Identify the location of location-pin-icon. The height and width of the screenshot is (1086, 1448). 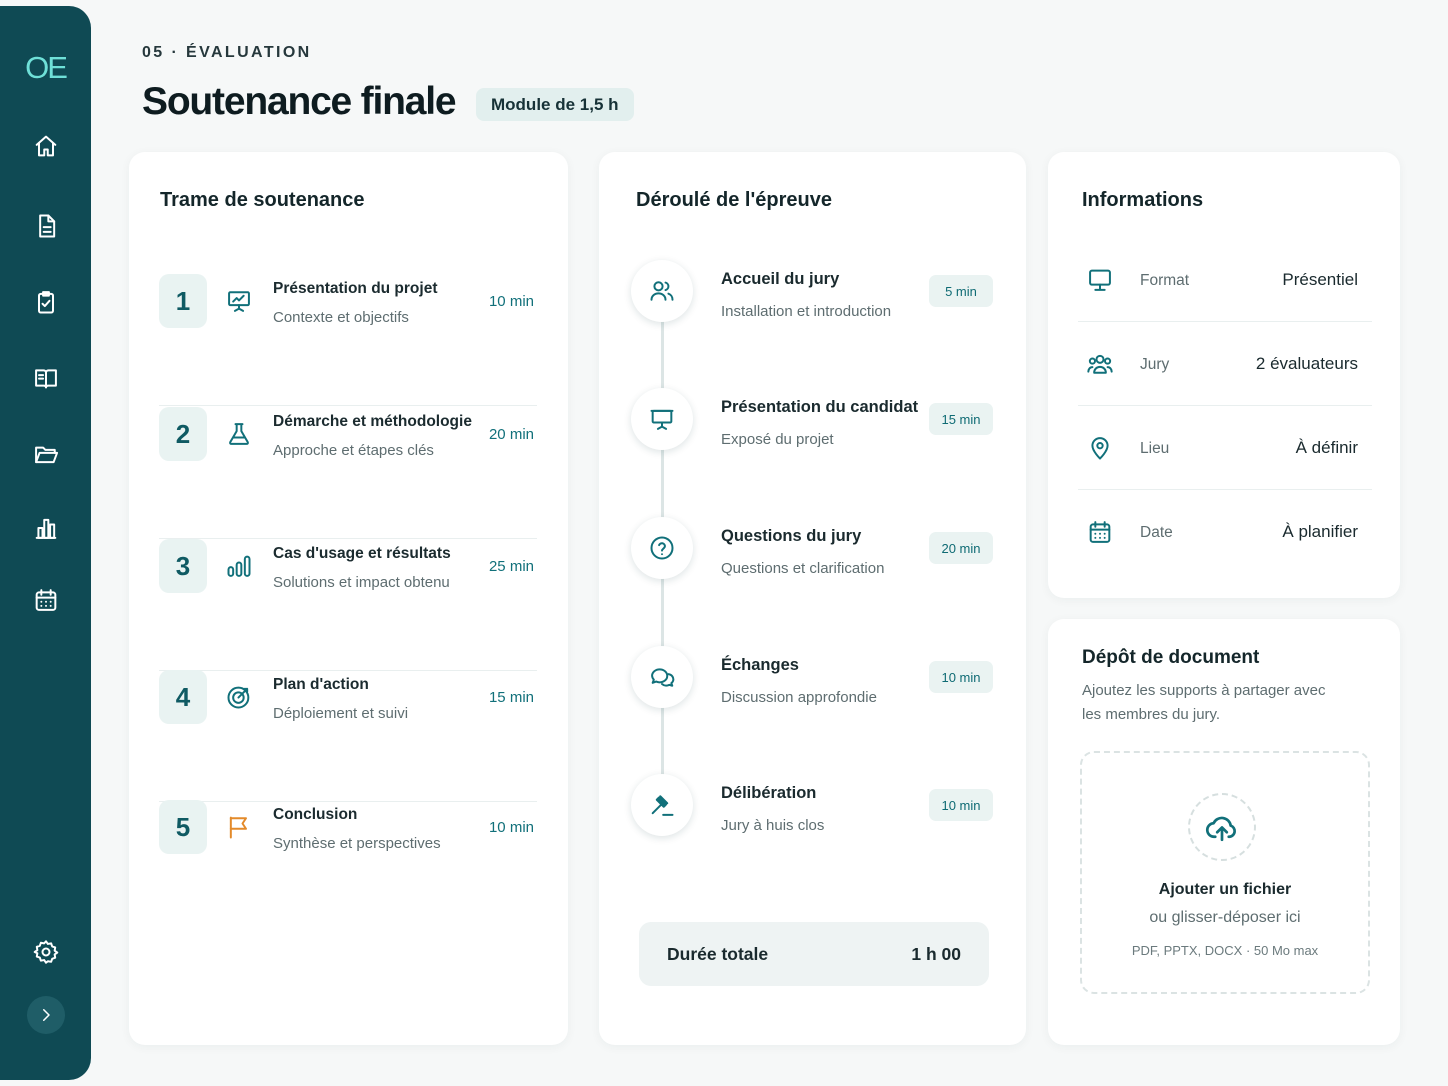
(1100, 448).